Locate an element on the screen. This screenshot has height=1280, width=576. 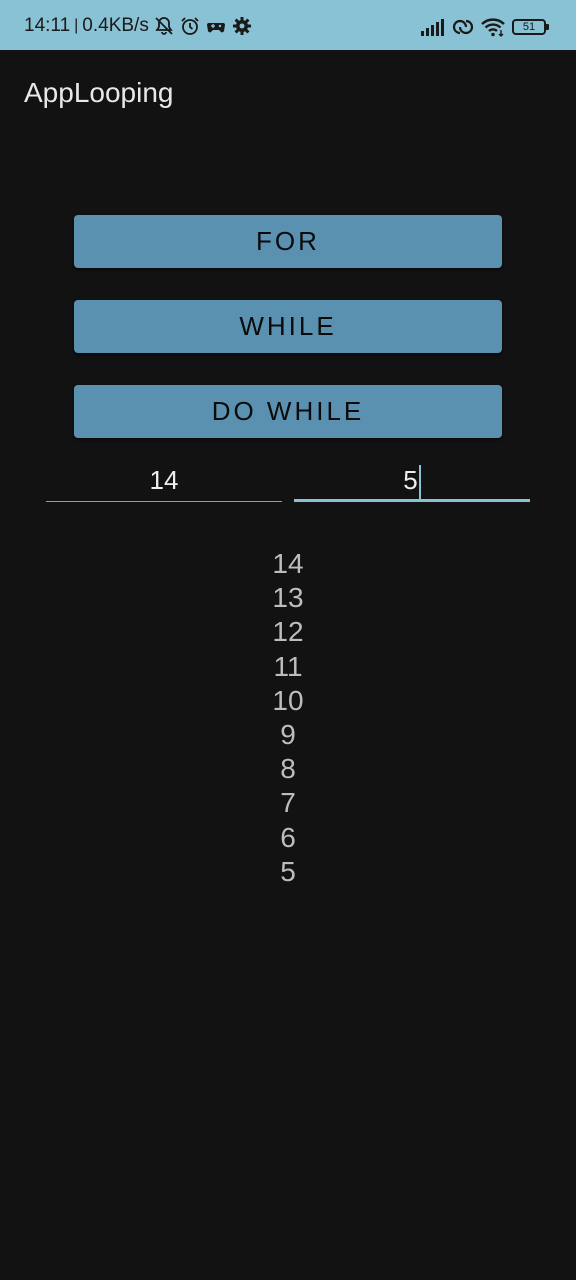
output-line: 14 is located at coordinates (288, 563).